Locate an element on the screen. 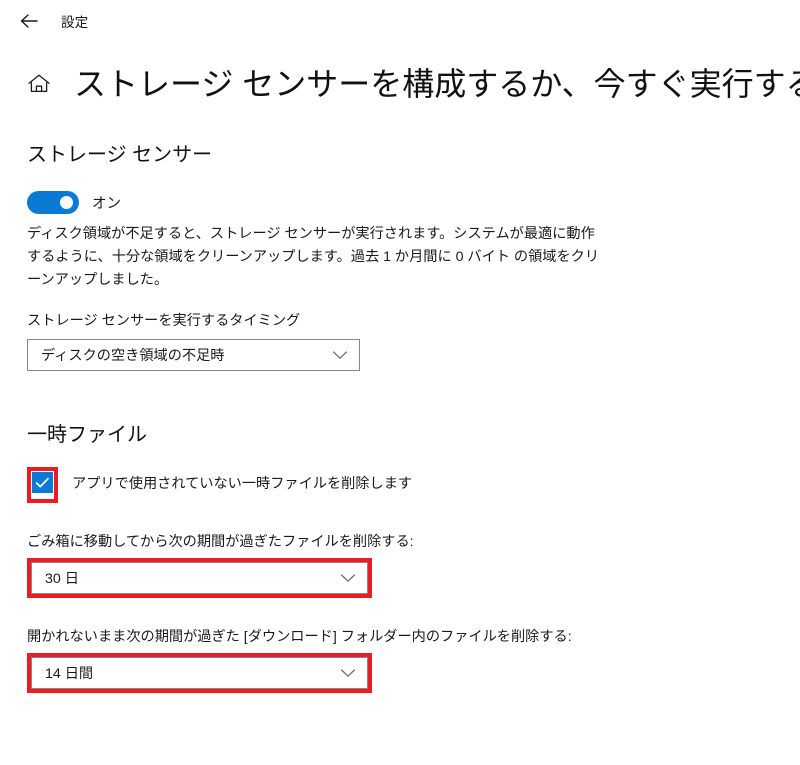 Image resolution: width=800 pixels, height=765 pixels. toggle-knob is located at coordinates (66, 202).